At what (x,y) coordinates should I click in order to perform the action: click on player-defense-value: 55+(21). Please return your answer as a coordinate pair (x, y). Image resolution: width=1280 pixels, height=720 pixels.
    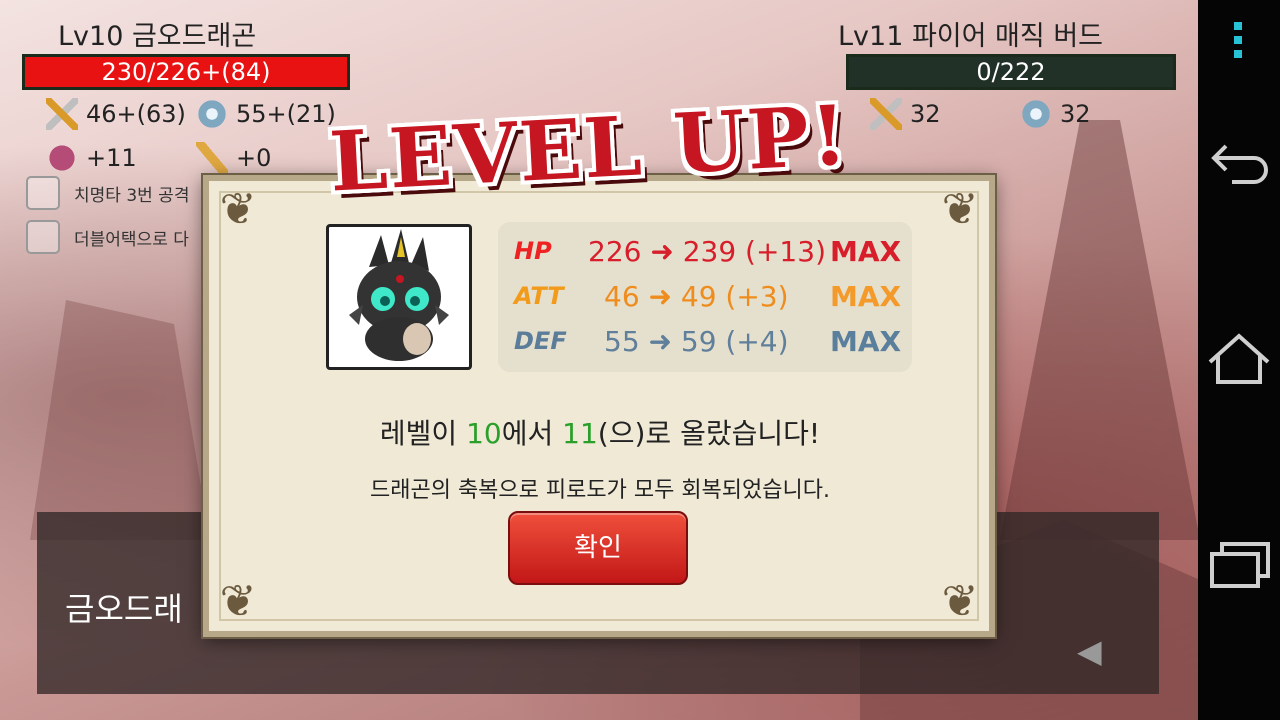
    Looking at the image, I should click on (286, 114).